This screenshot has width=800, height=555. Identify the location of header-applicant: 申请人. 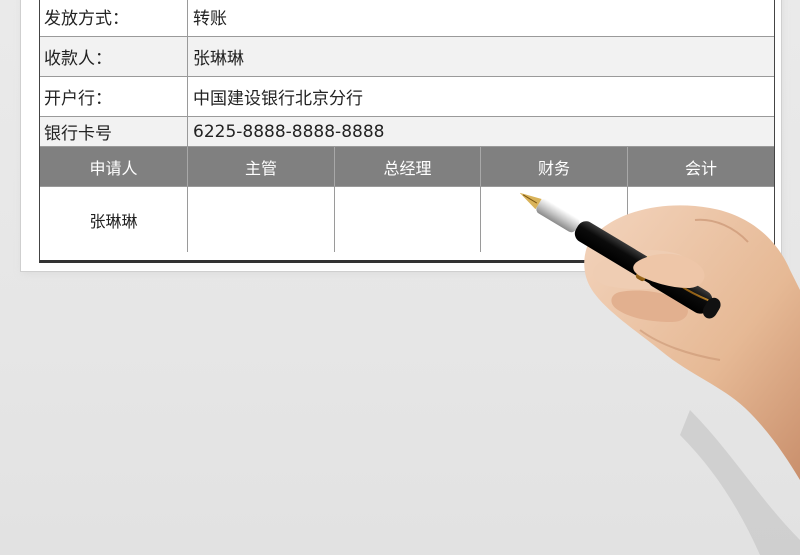
(114, 166).